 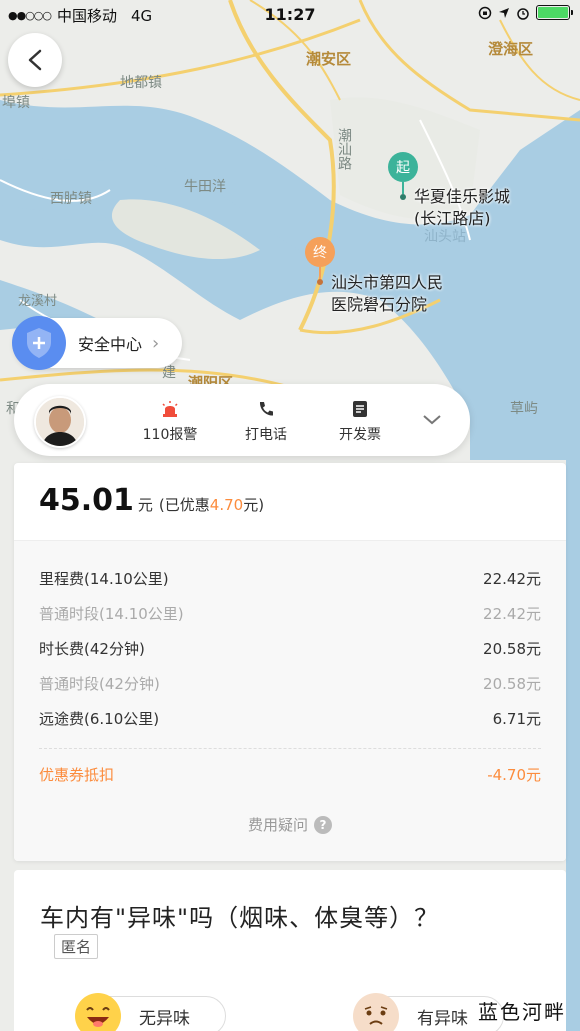 I want to click on discount-amount: 4.70, so click(x=226, y=505).